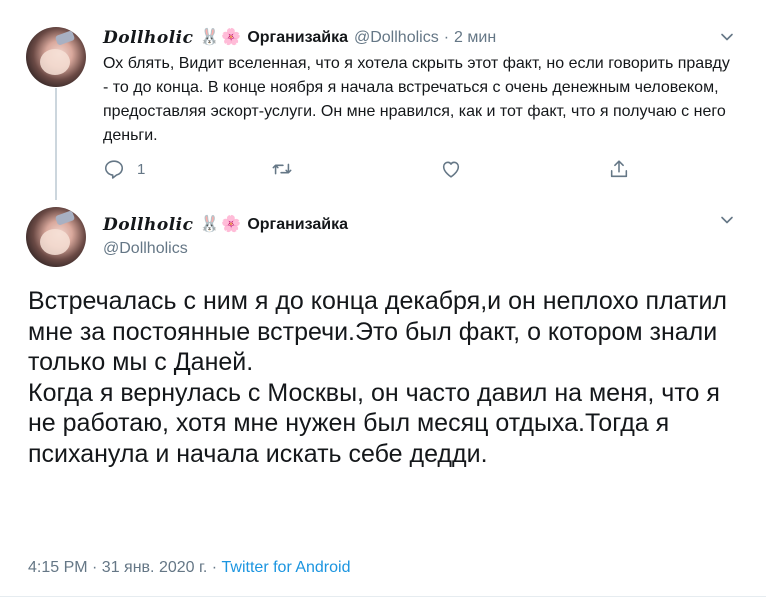 The image size is (766, 604). What do you see at coordinates (373, 171) in the screenshot?
I see `tweet-actions: 1` at bounding box center [373, 171].